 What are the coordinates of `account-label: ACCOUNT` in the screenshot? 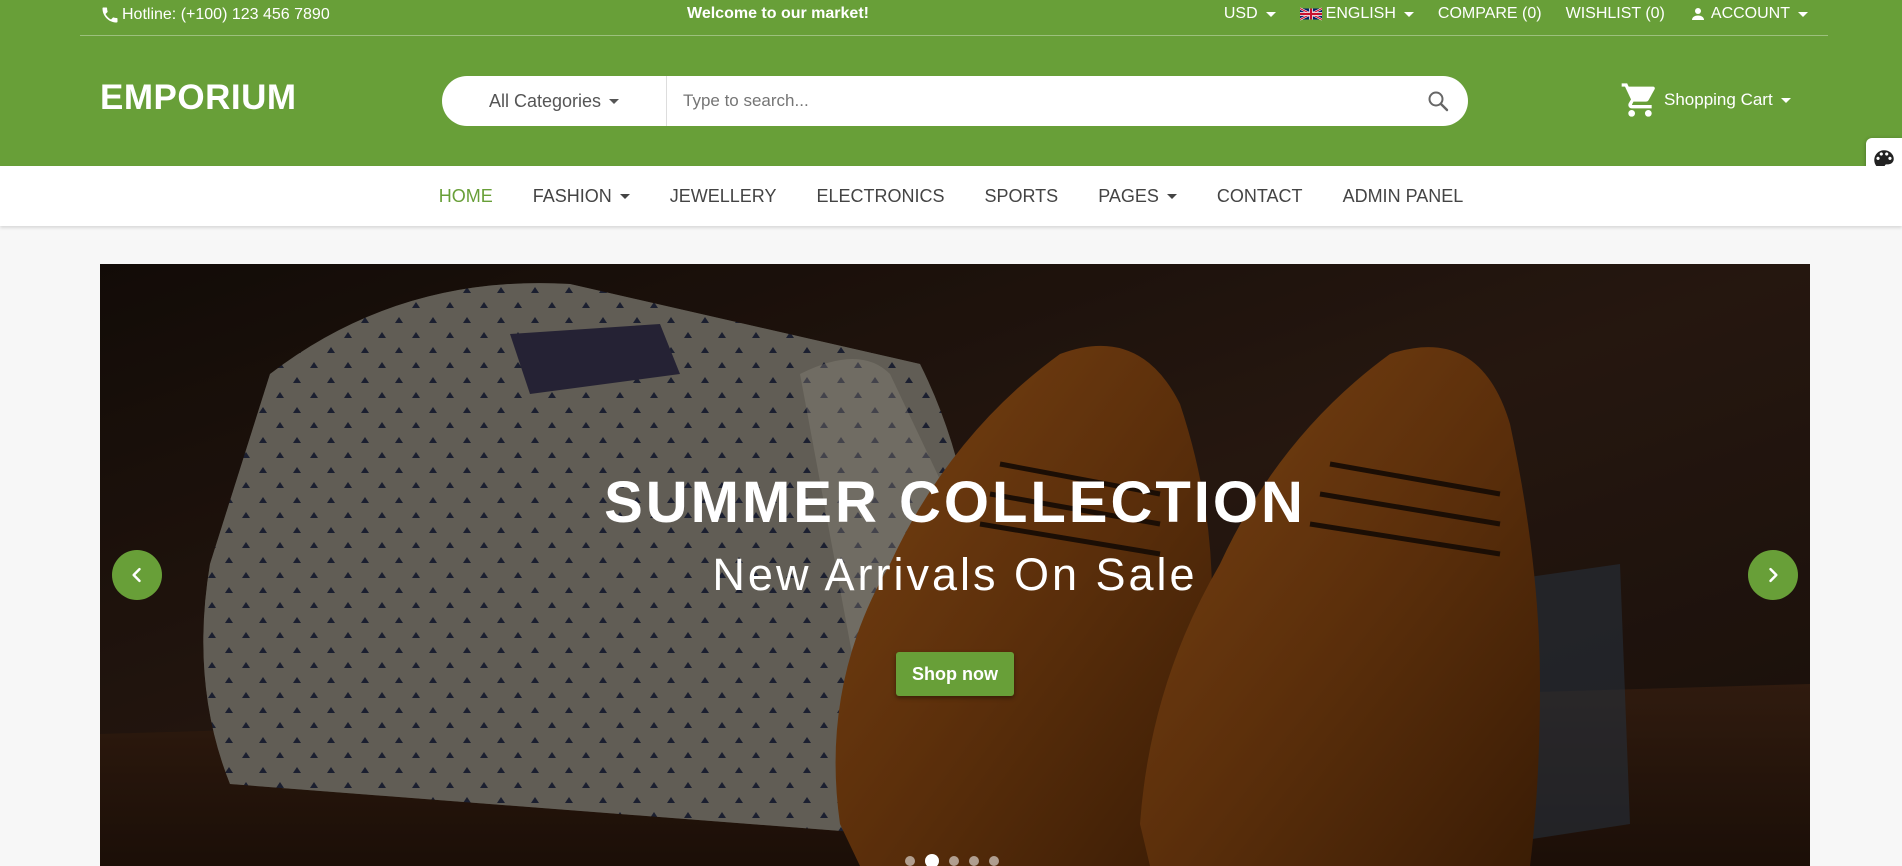 It's located at (1750, 13).